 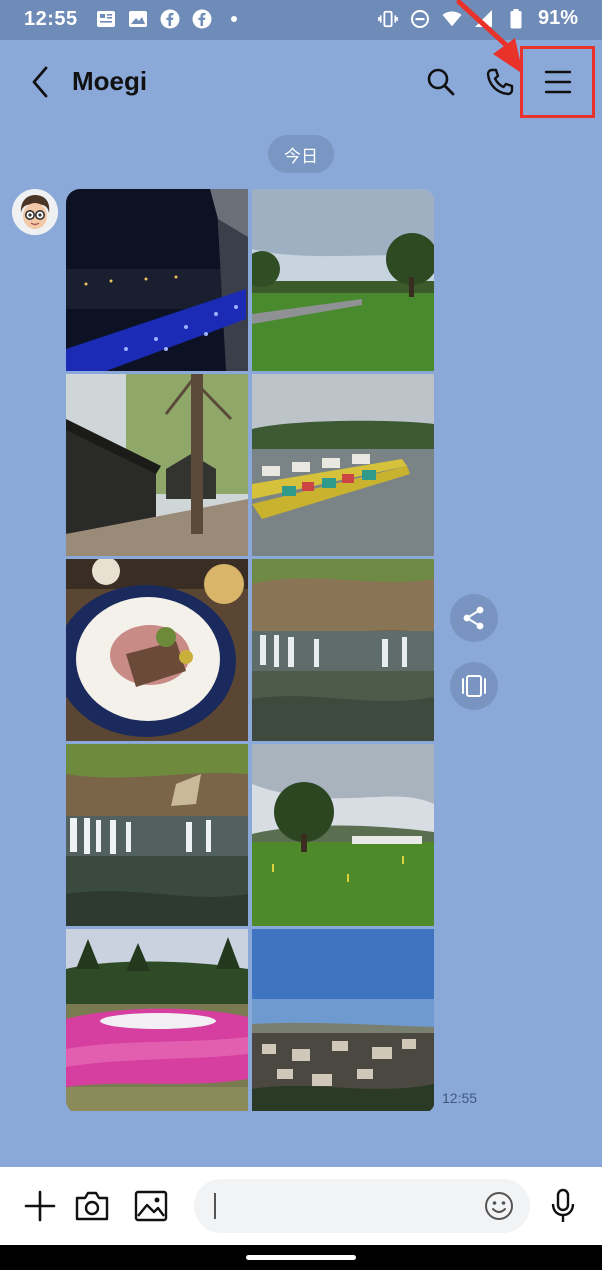 I want to click on share-button, so click(x=474, y=618).